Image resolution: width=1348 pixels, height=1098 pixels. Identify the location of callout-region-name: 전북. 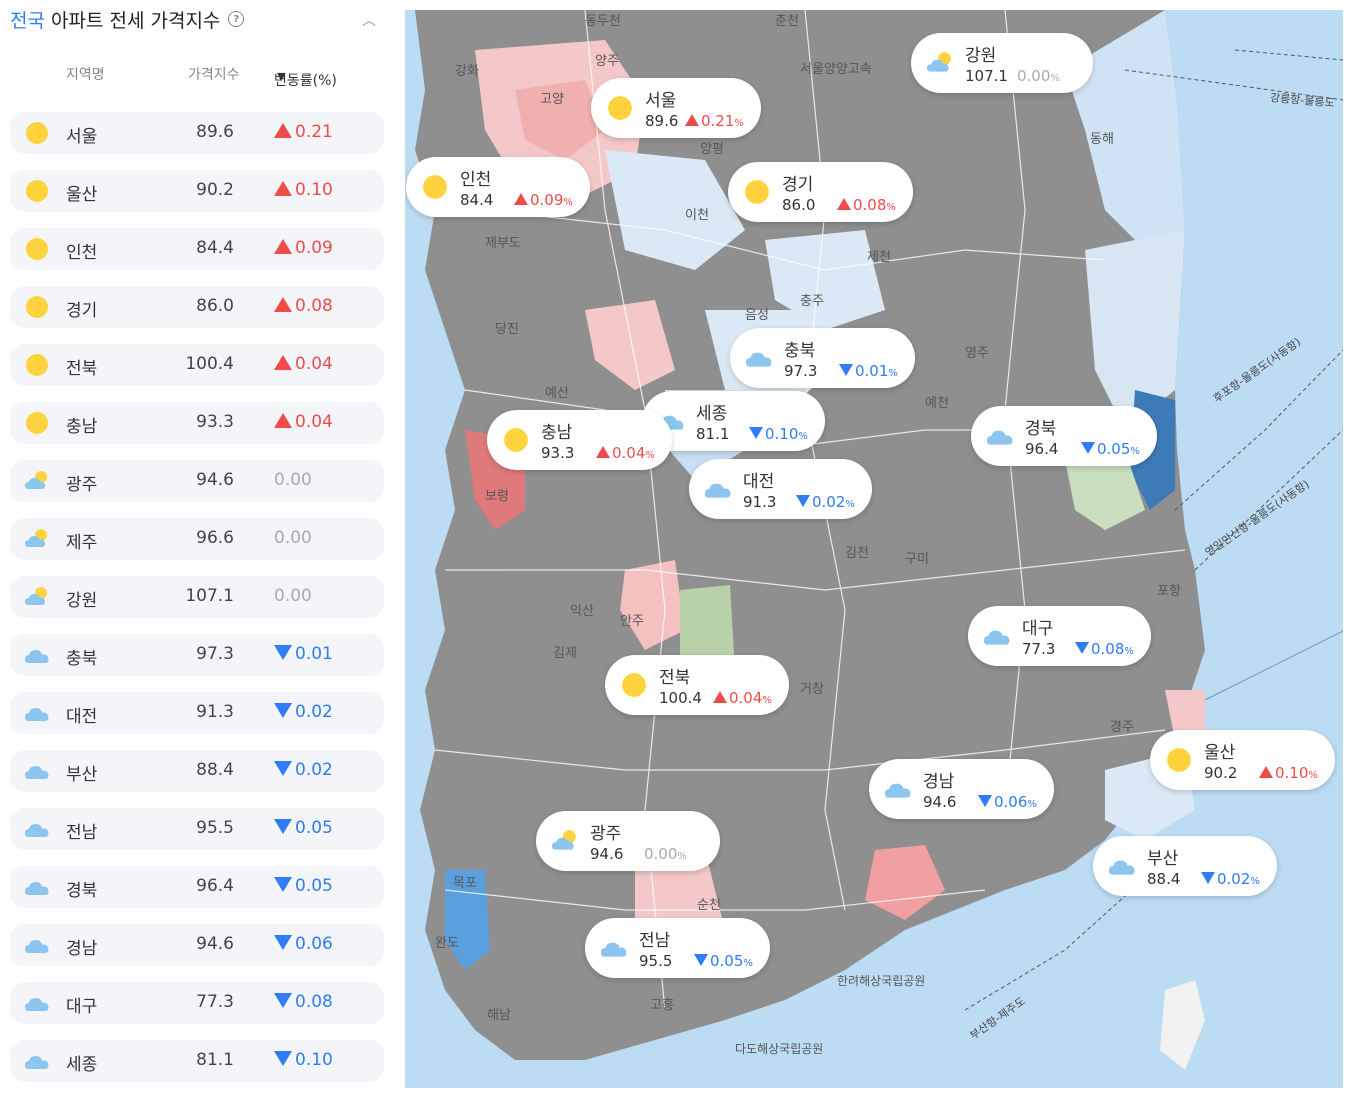
(675, 678).